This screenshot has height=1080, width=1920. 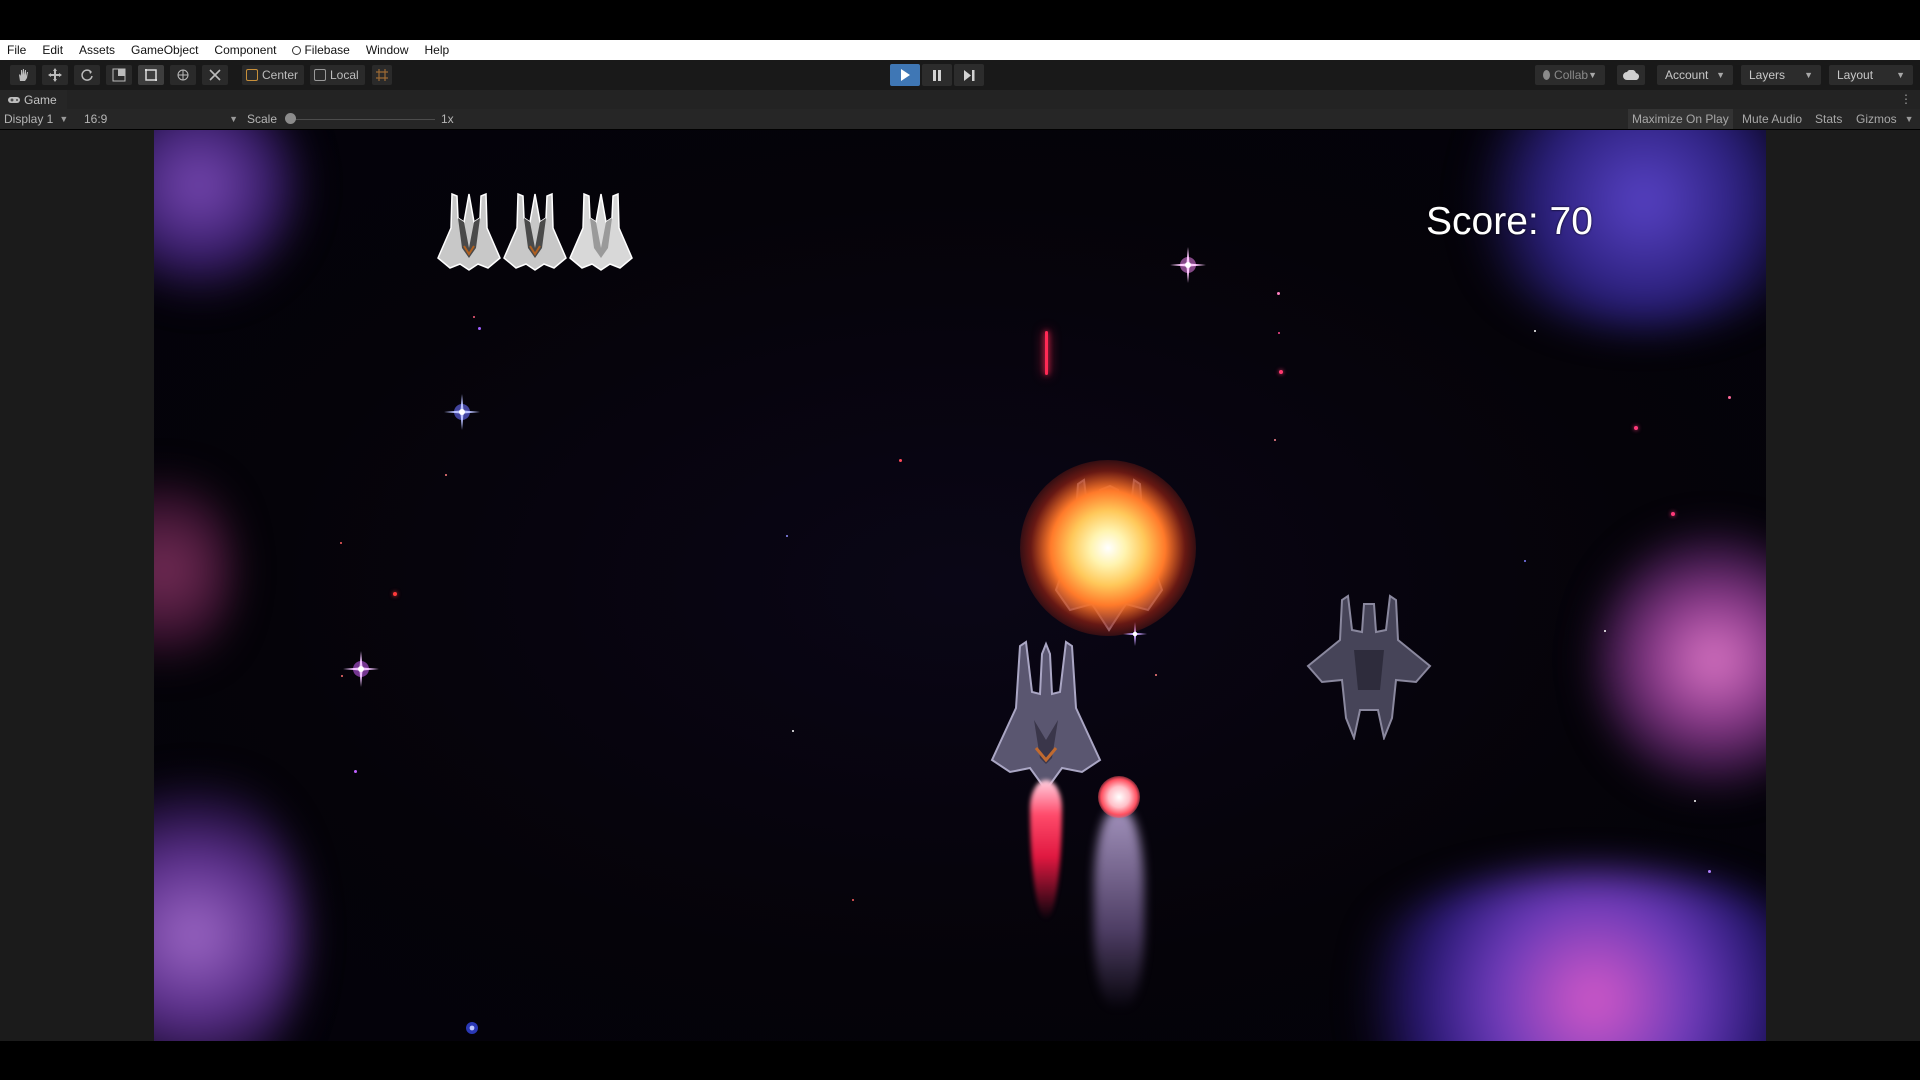 What do you see at coordinates (1046, 850) in the screenshot?
I see `player-thruster-flame` at bounding box center [1046, 850].